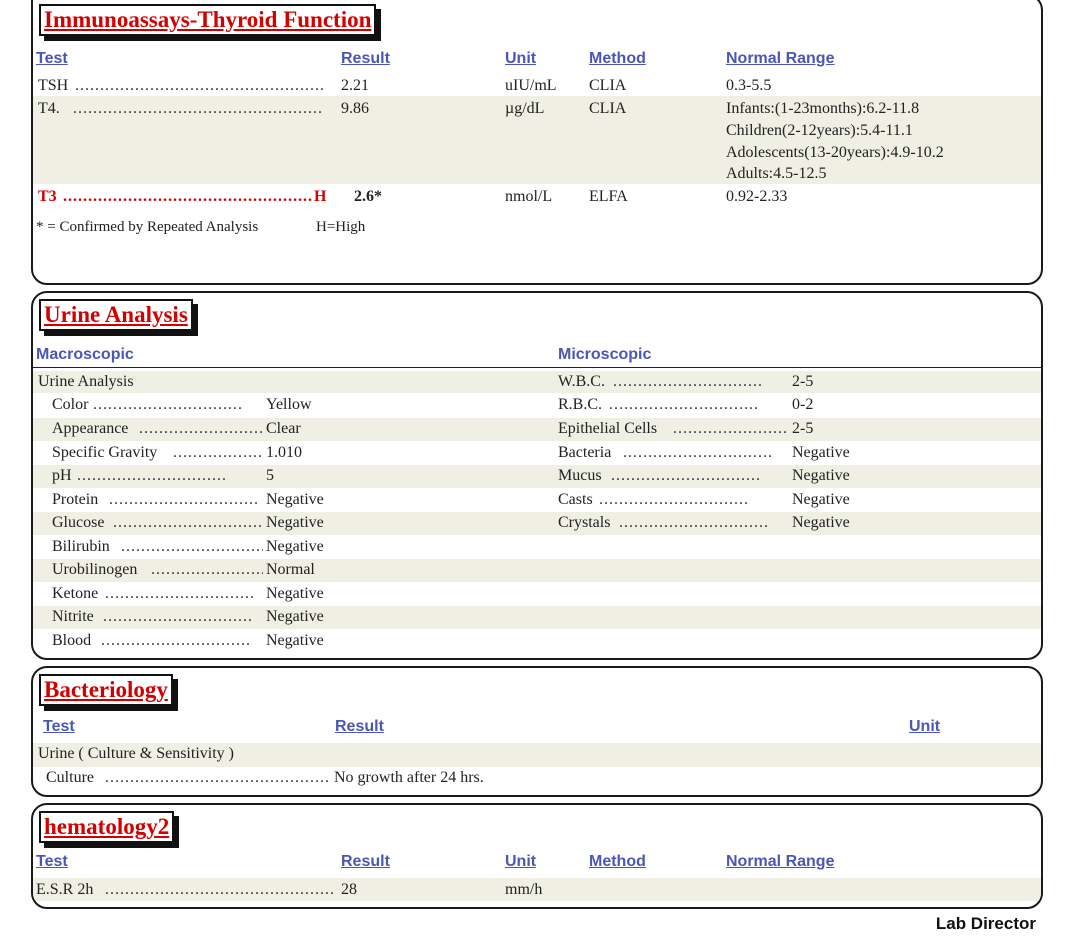 The width and height of the screenshot is (1080, 937). I want to click on test-name: R.B.C., so click(580, 404).